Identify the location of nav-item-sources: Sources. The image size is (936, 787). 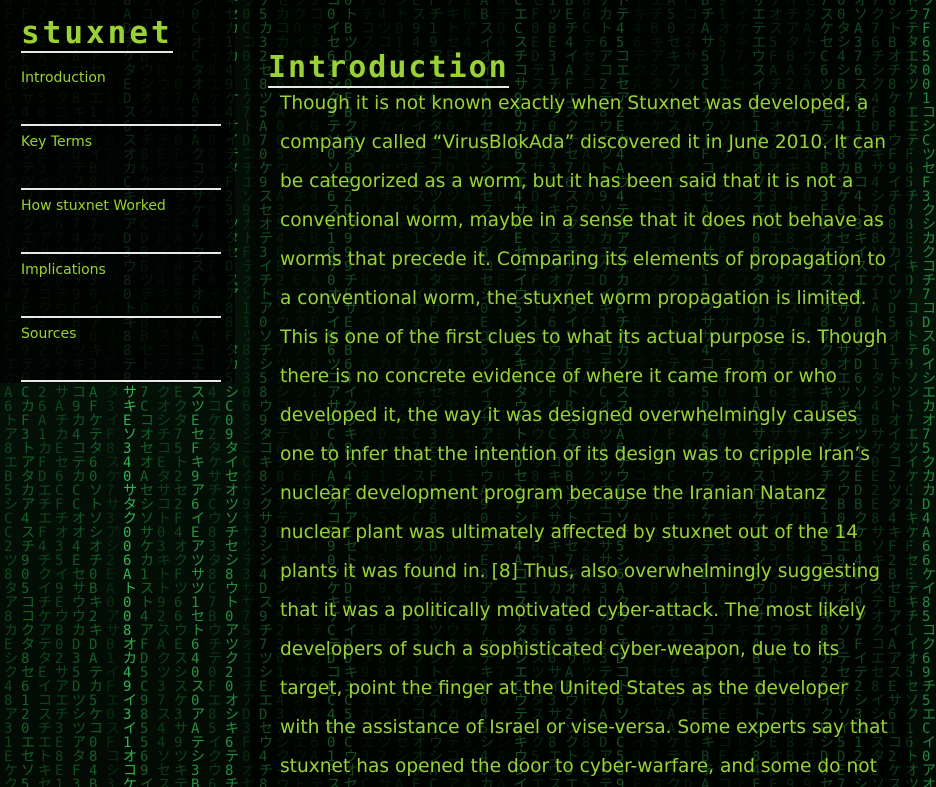
(121, 350).